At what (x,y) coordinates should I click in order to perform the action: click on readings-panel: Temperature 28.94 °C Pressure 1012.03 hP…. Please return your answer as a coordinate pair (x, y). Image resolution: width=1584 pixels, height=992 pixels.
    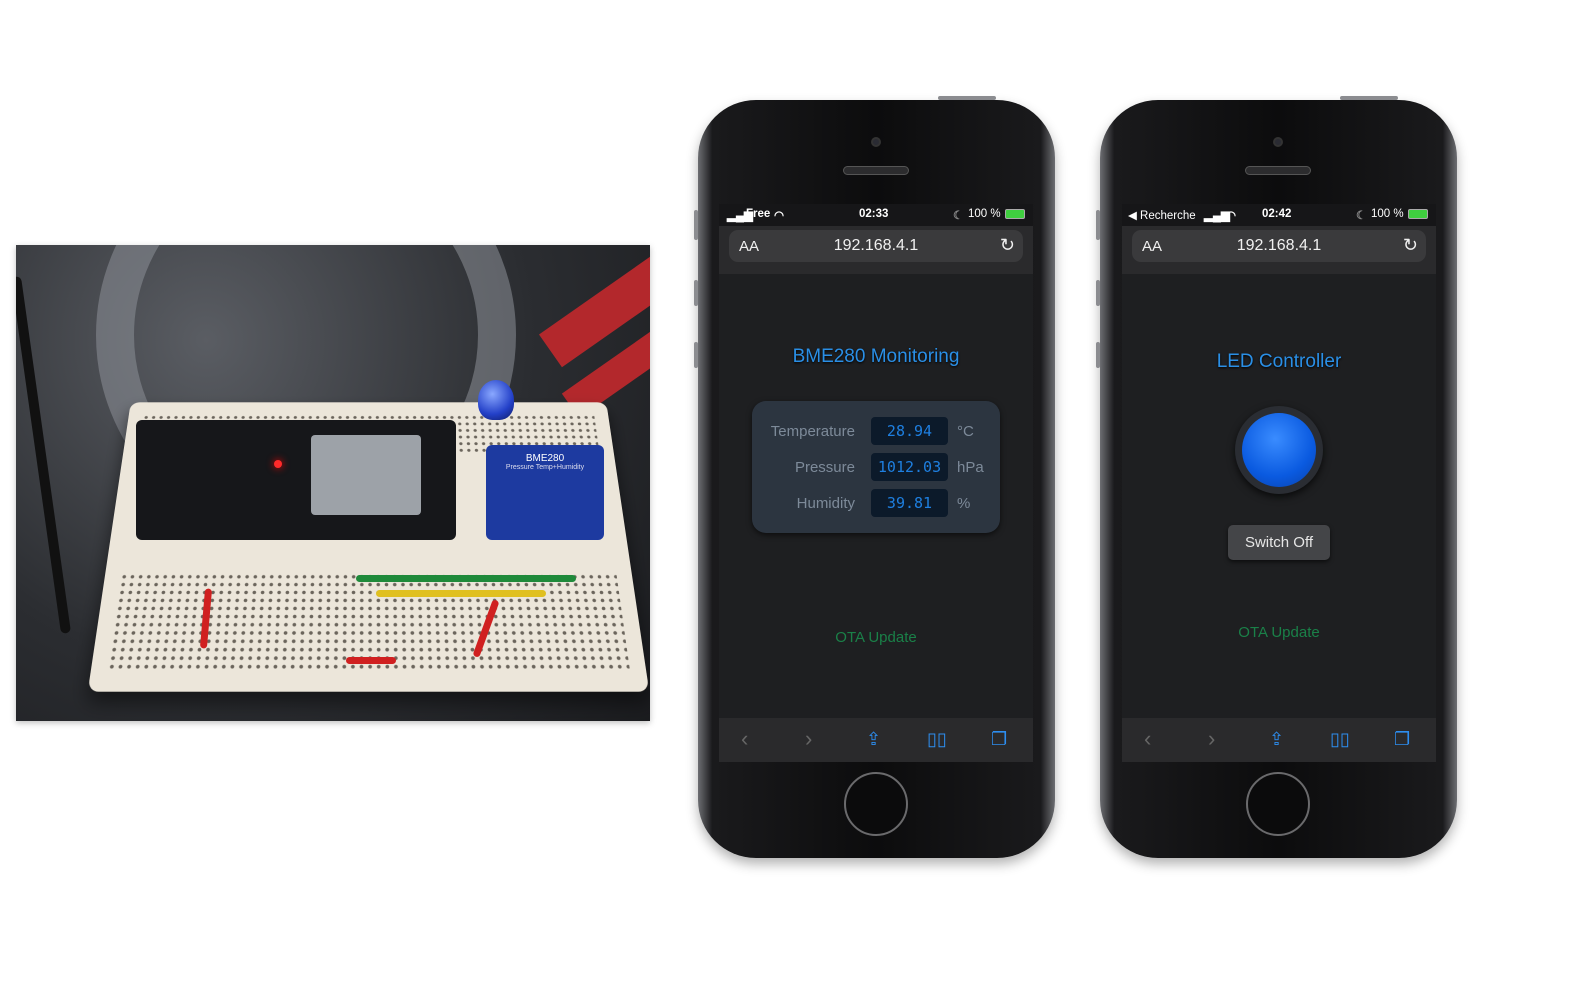
    Looking at the image, I should click on (876, 467).